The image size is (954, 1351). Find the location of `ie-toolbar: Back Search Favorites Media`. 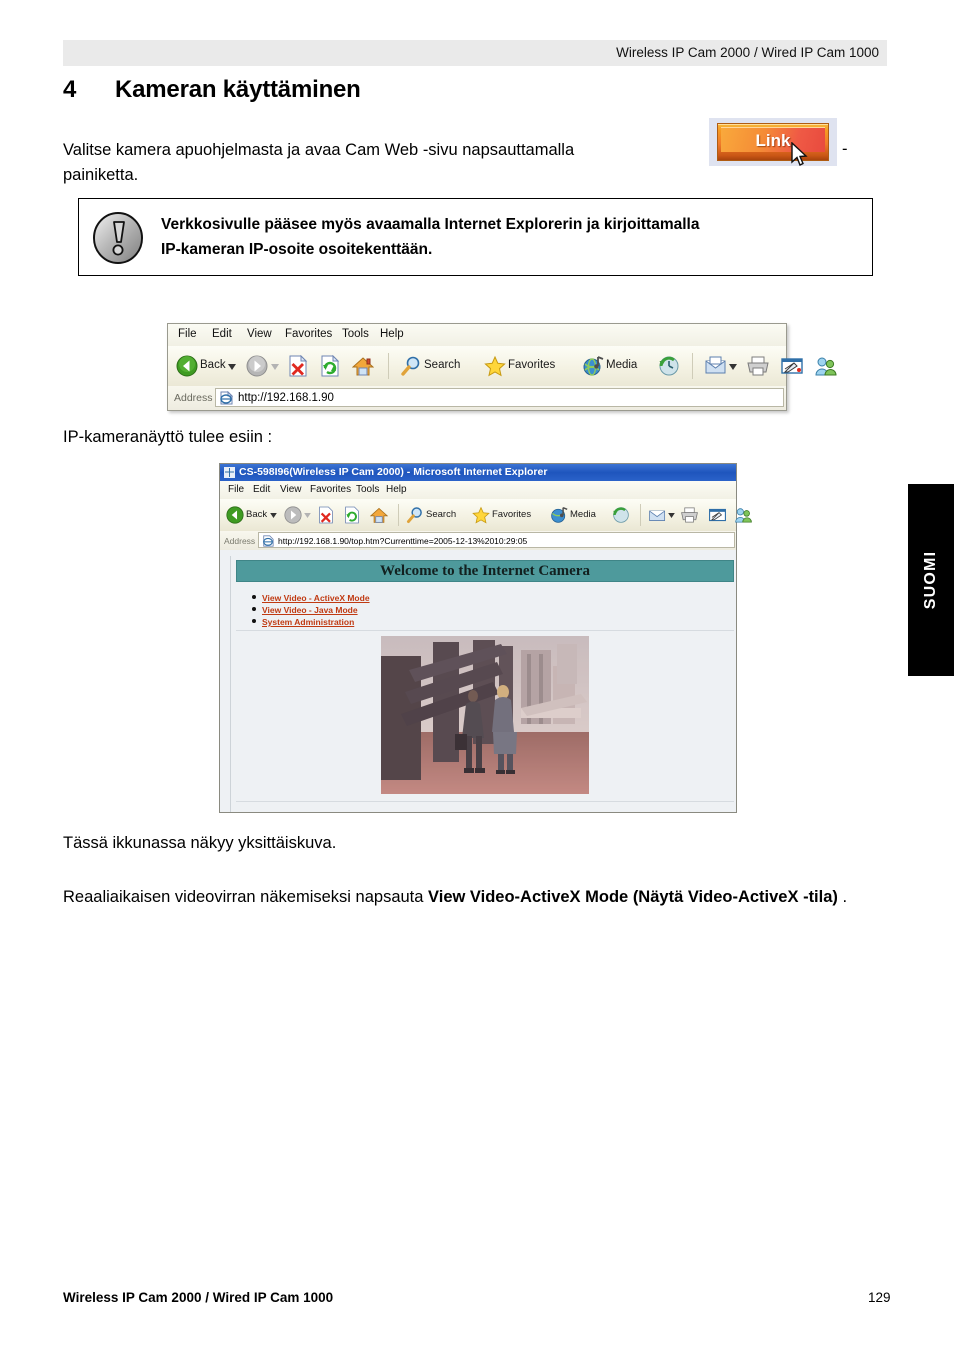

ie-toolbar: Back Search Favorites Media is located at coordinates (502, 366).